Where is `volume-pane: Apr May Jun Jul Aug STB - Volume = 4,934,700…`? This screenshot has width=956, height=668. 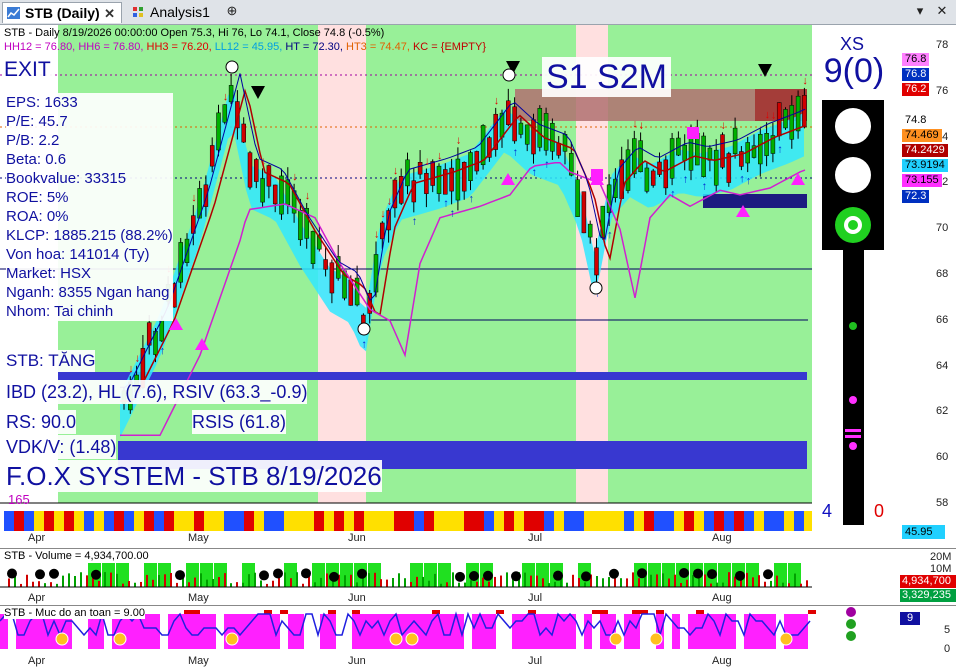
volume-pane: Apr May Jun Jul Aug STB - Volume = 4,934,700… is located at coordinates (478, 576).